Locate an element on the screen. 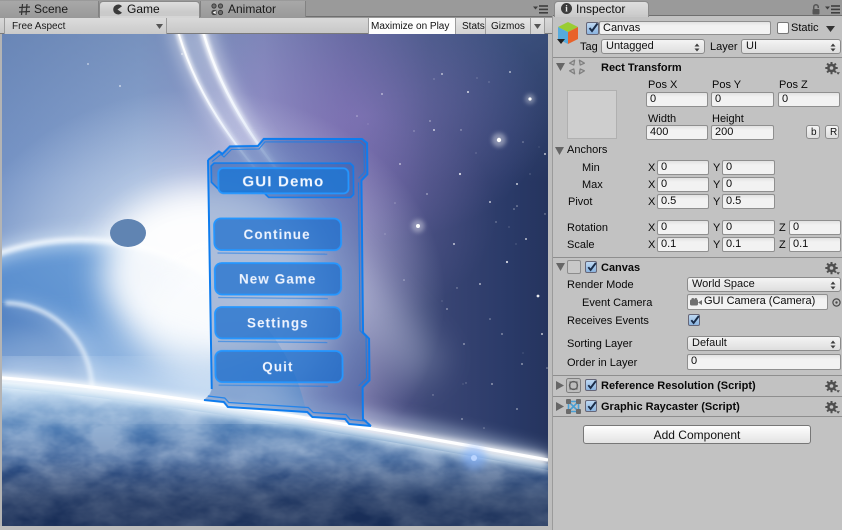  svg-text: Quit is located at coordinates (277, 366).